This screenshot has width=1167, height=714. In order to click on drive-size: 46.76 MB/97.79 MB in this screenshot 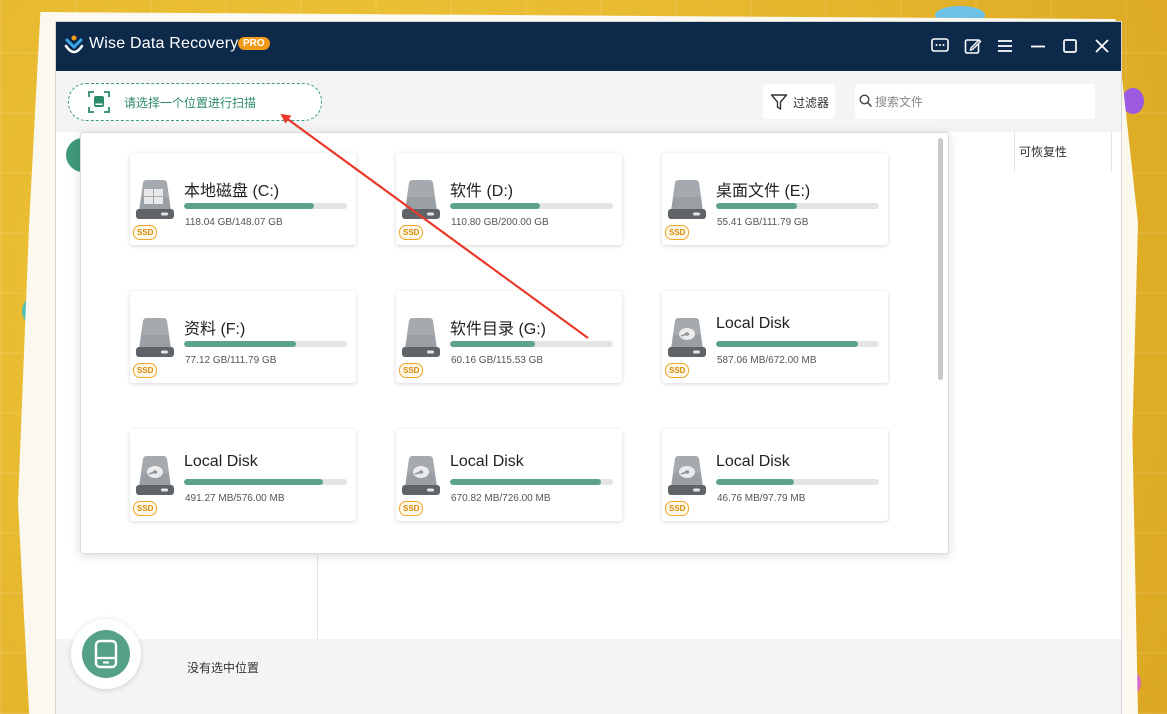, I will do `click(761, 498)`.